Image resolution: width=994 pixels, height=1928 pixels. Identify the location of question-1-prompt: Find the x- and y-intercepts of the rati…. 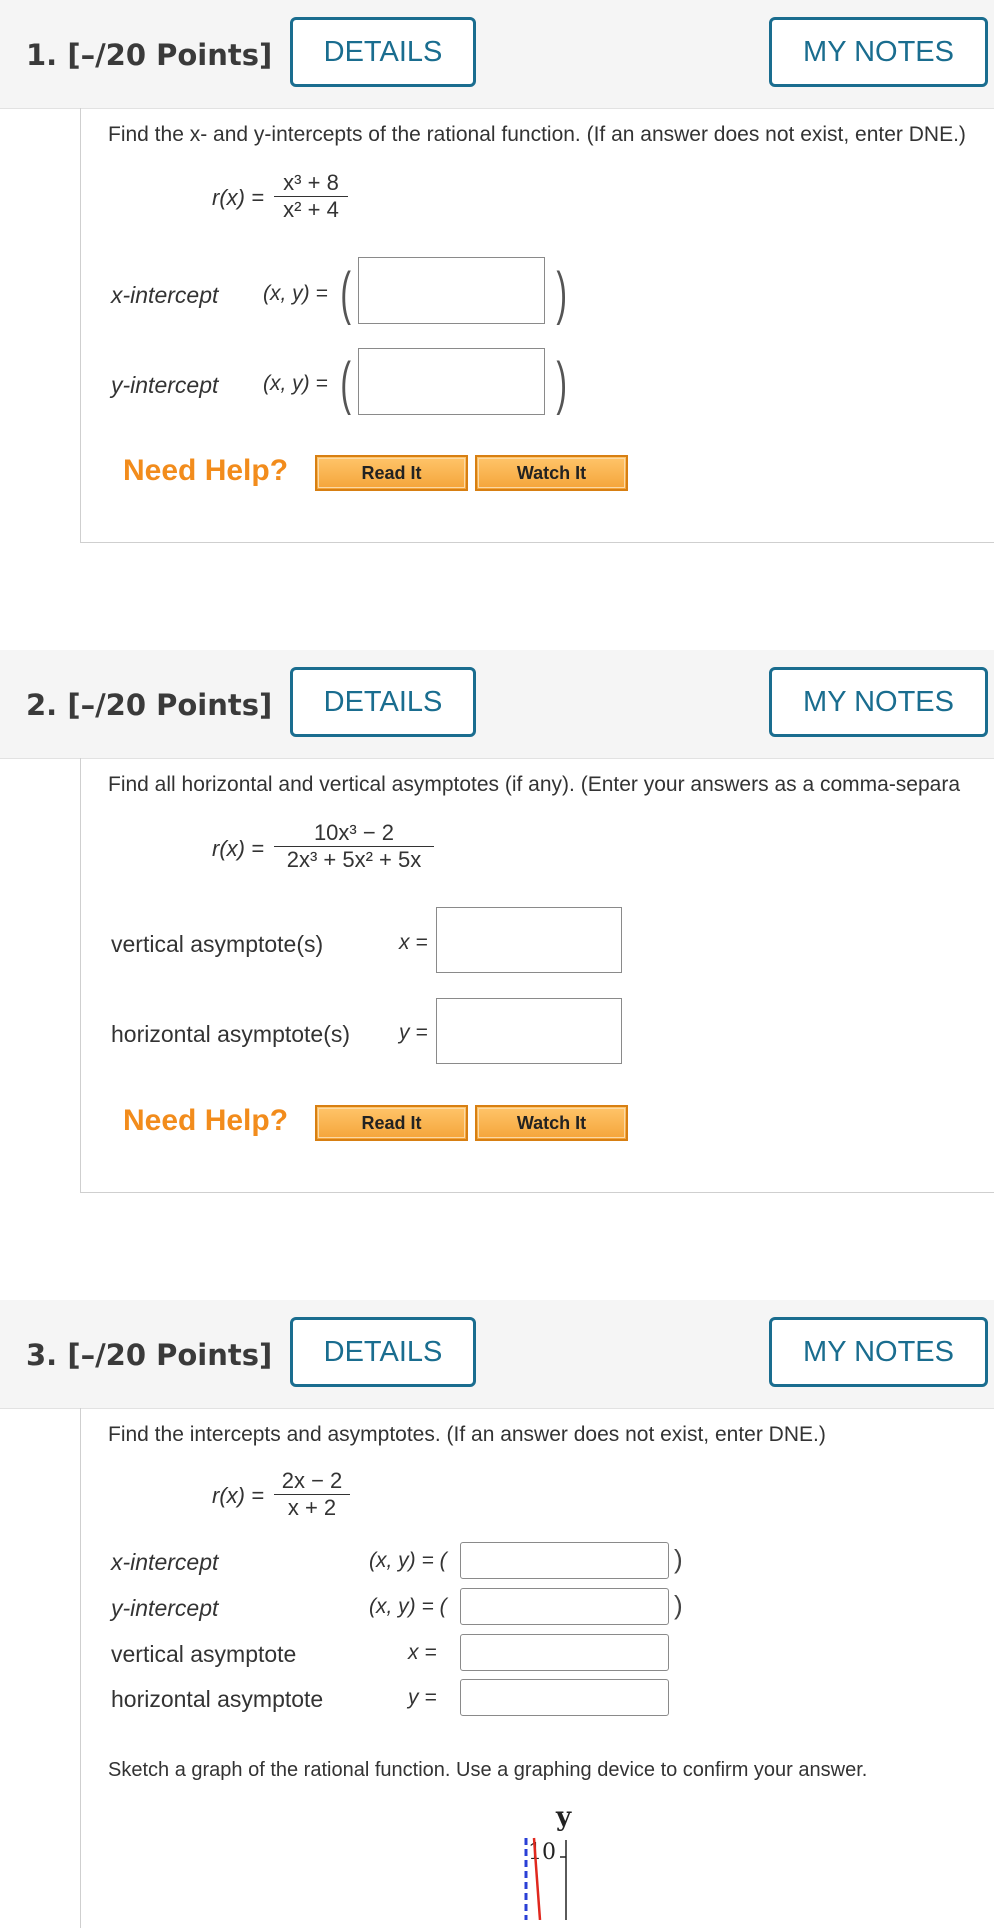
(537, 134).